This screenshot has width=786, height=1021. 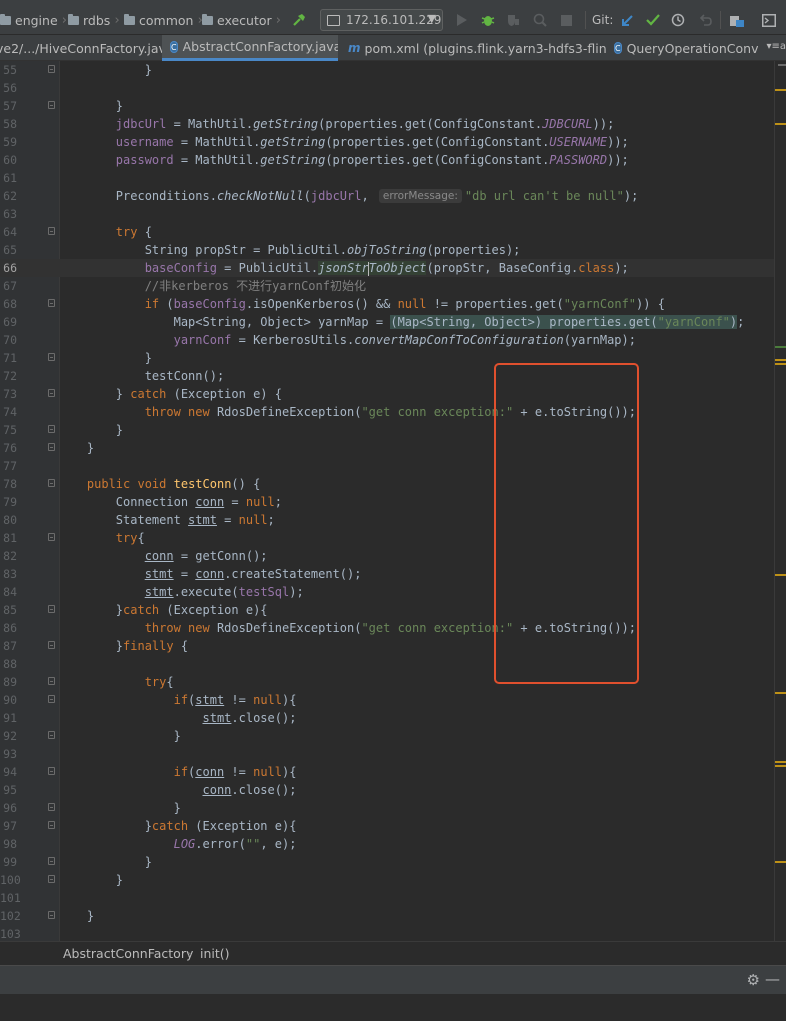 I want to click on code-line: 85 }catch (Exception e){, so click(x=387, y=610).